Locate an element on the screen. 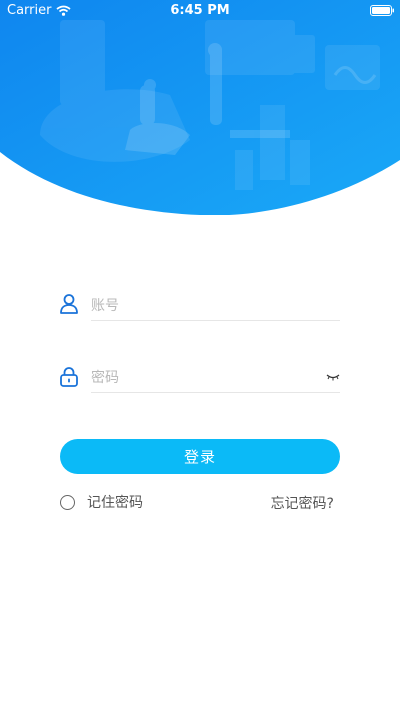  remember-password-toggle: 记住密码 is located at coordinates (101, 502).